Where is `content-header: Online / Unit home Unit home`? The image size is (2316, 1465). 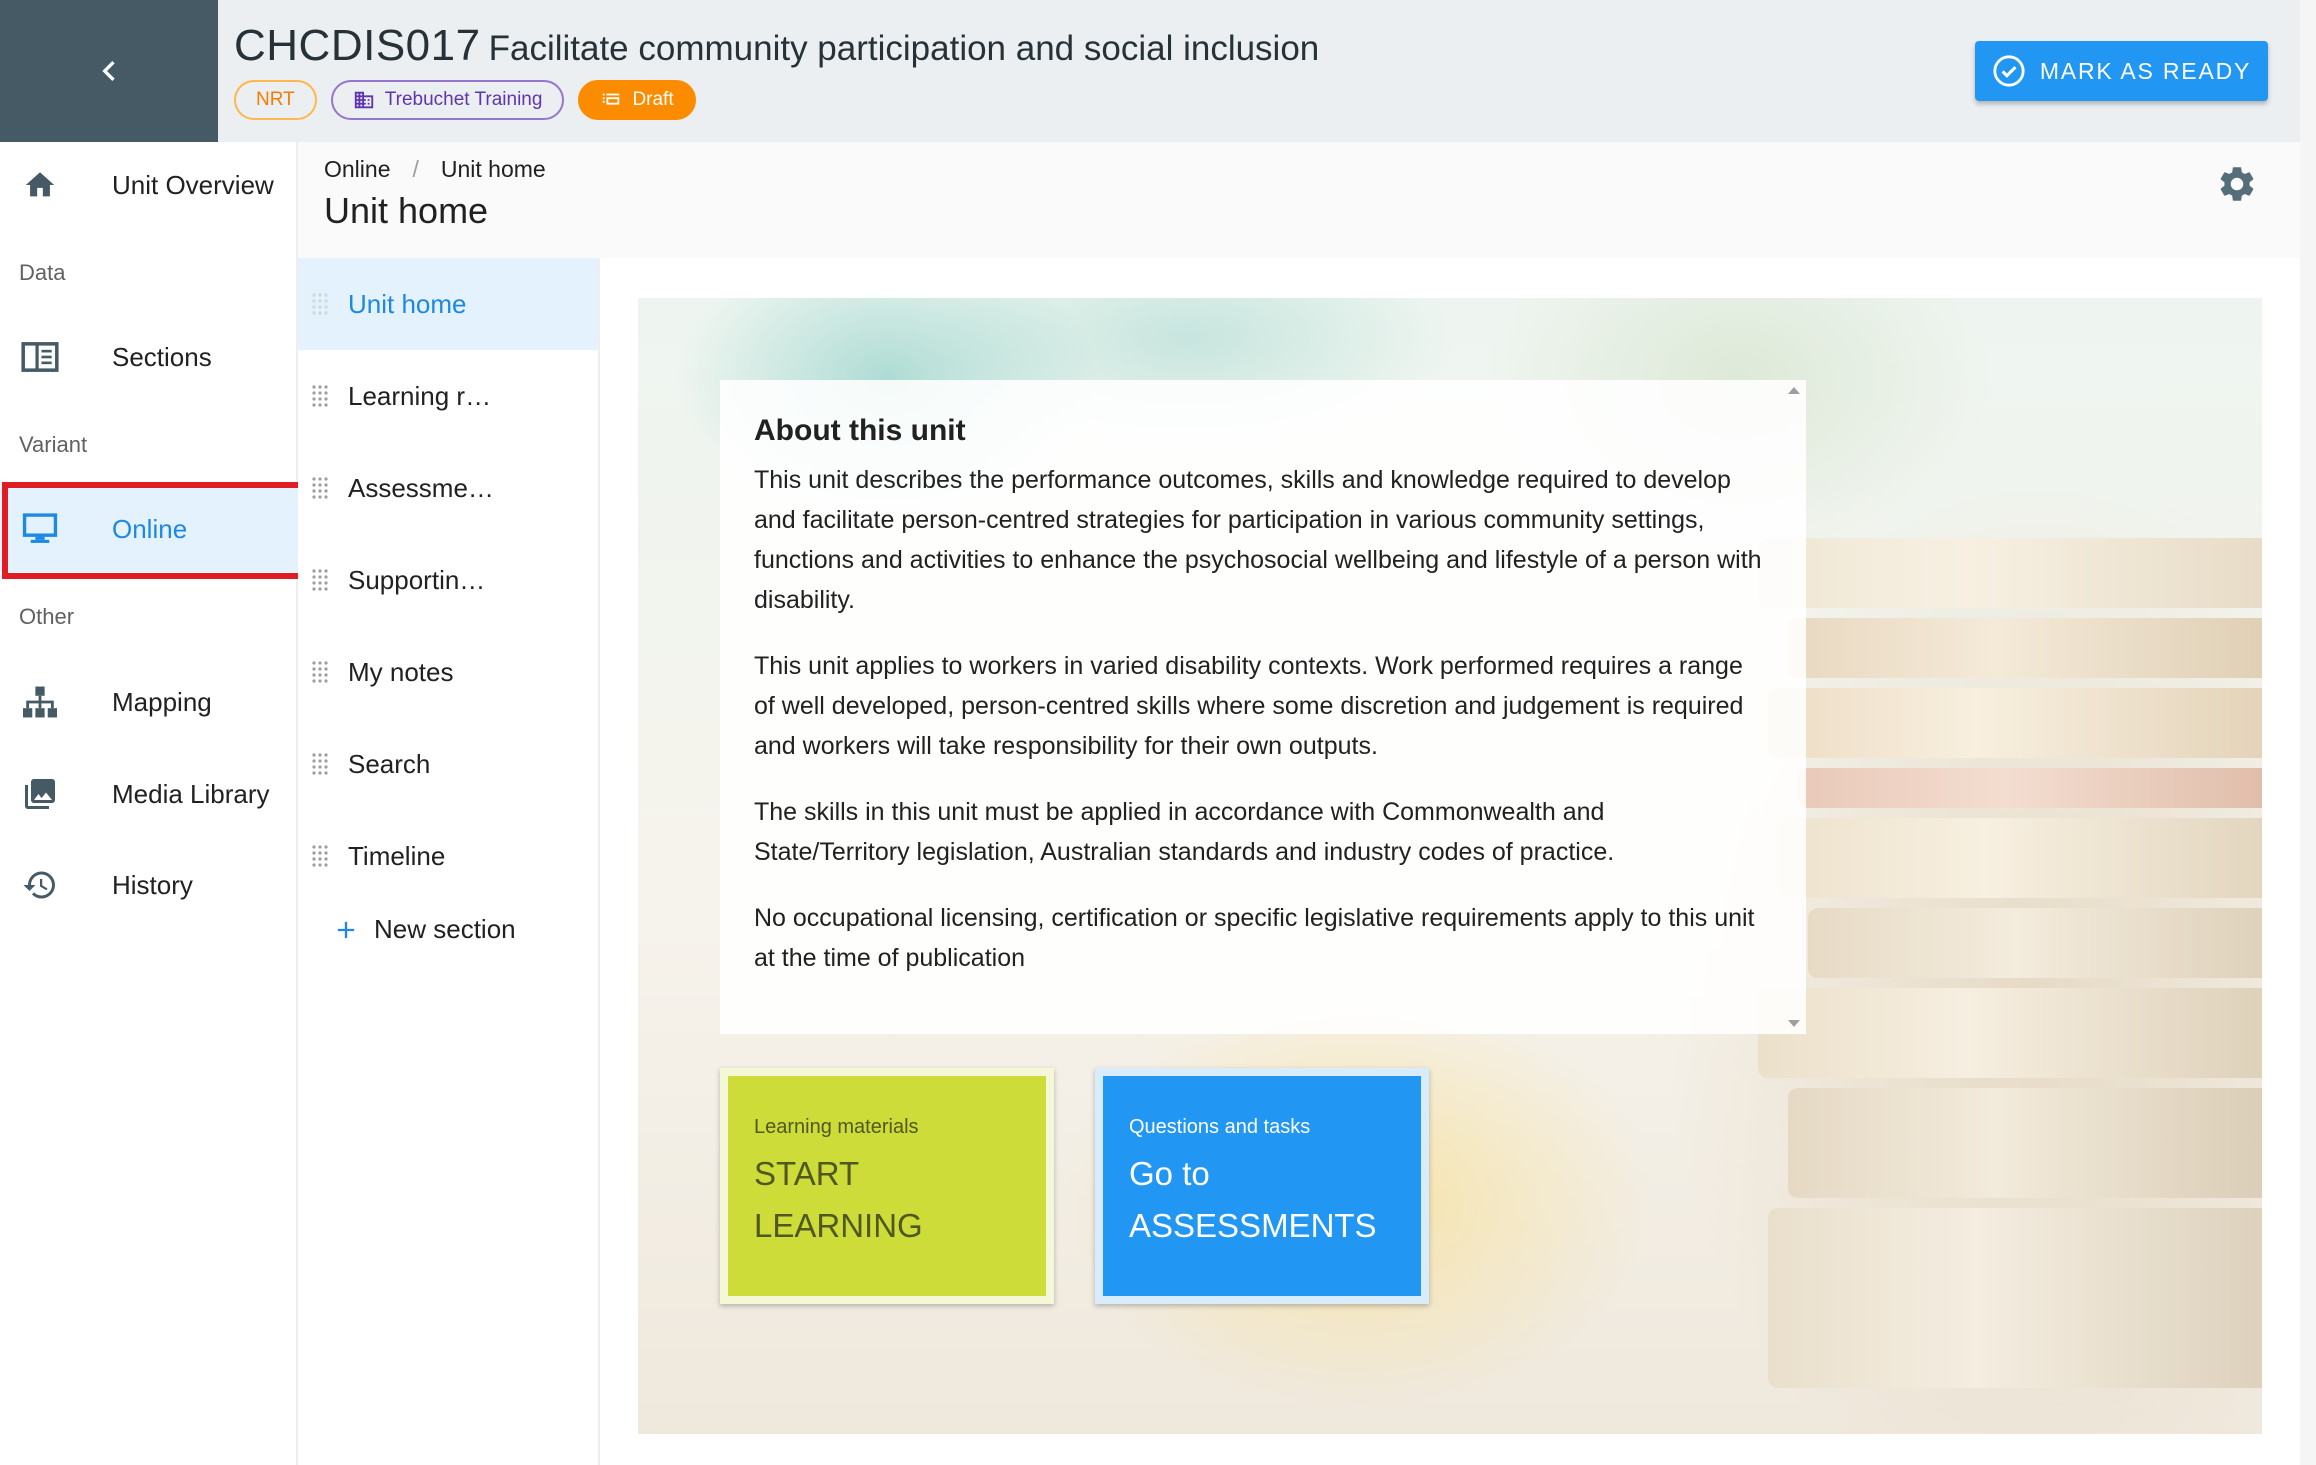 content-header: Online / Unit home Unit home is located at coordinates (1299, 200).